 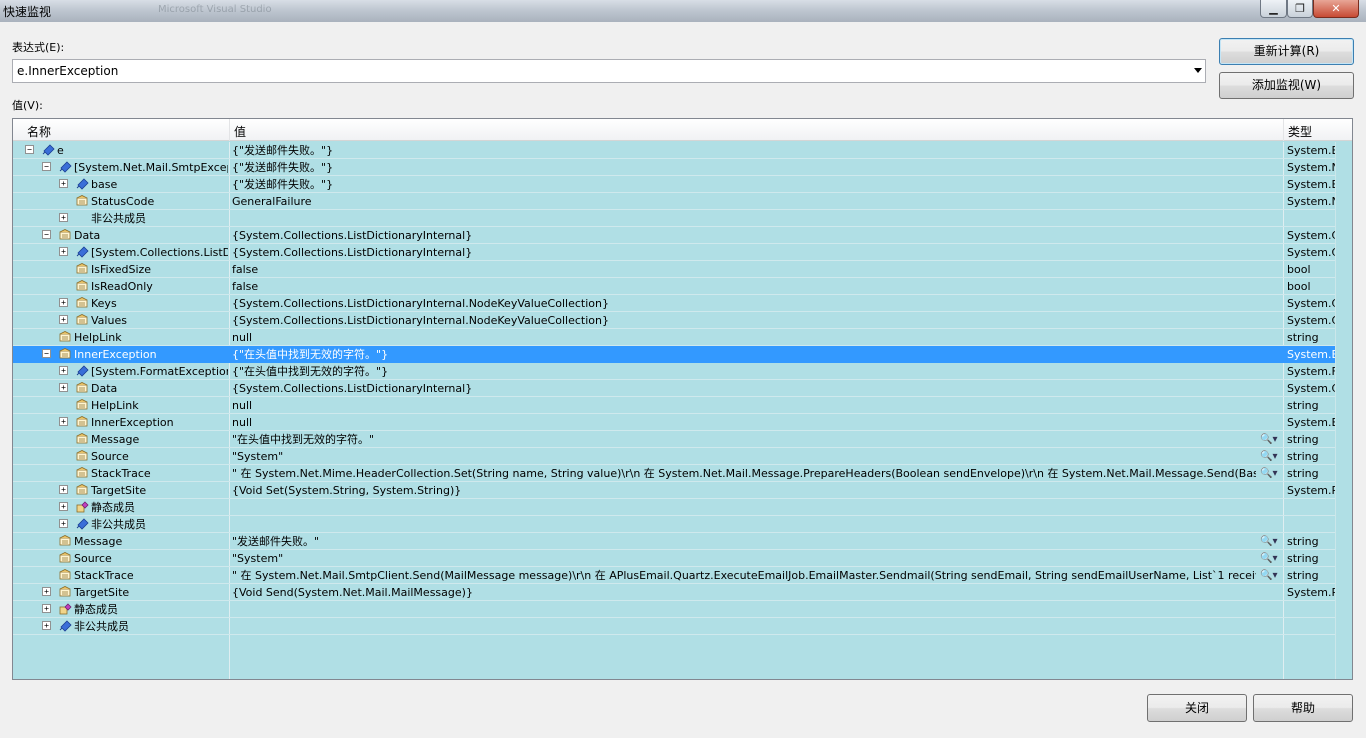 I want to click on table-row: + base {"发送邮件失败。"} System.E, so click(x=674, y=184).